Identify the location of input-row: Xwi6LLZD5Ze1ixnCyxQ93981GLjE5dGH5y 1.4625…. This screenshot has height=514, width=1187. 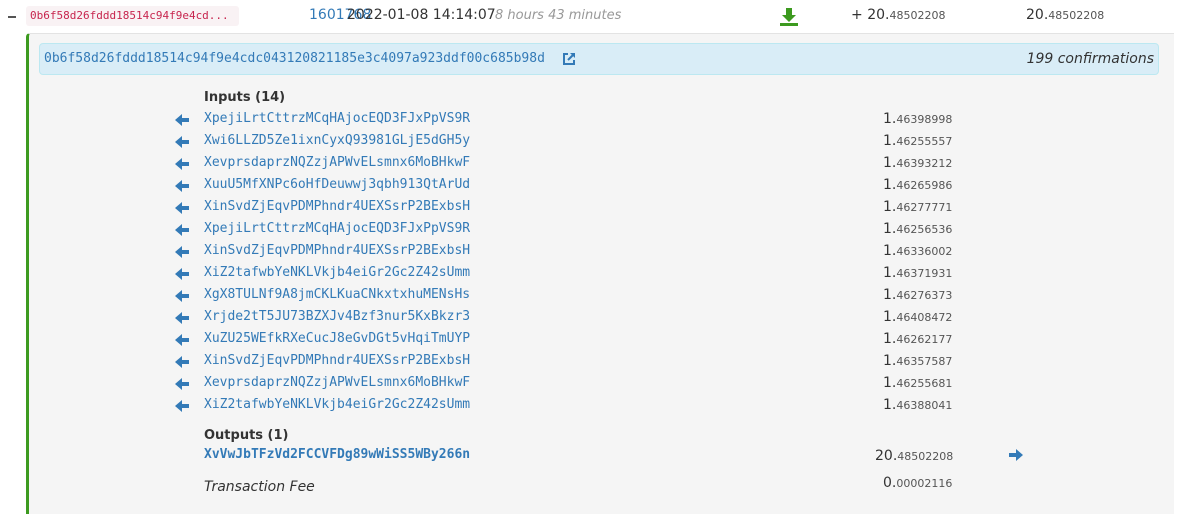
(593, 142).